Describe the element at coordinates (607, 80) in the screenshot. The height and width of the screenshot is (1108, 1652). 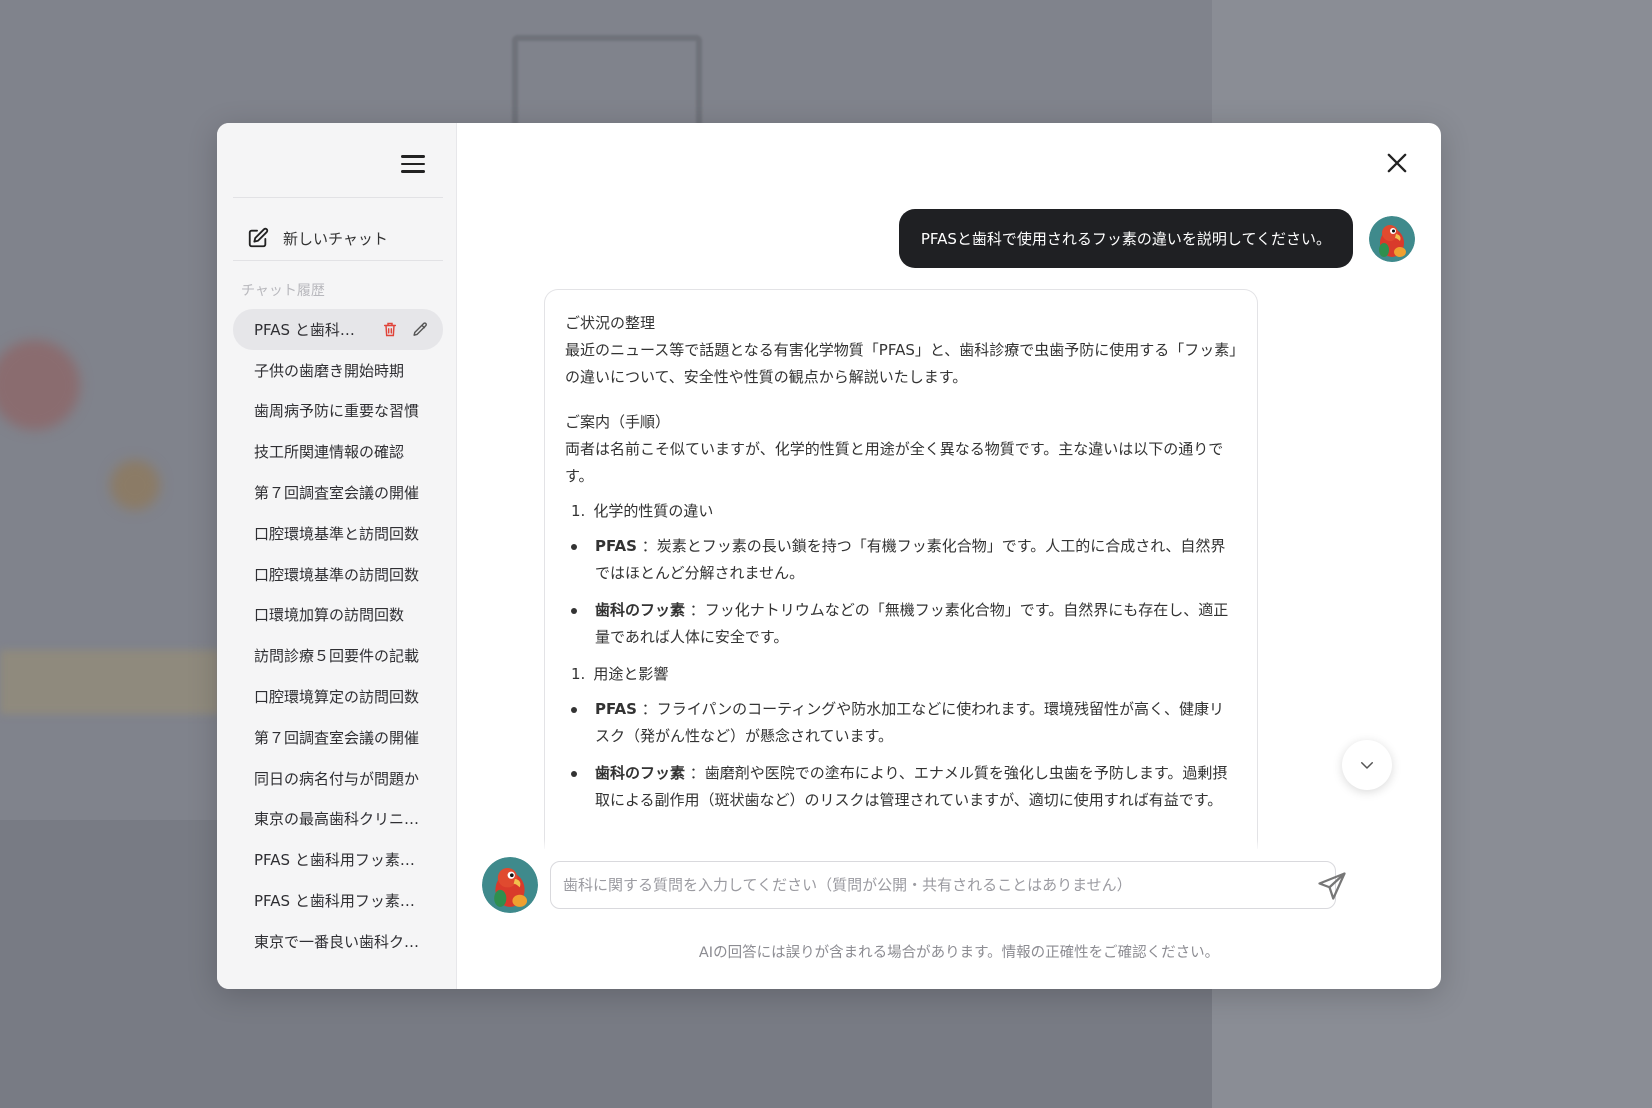
I see `background-image-placeholder` at that location.